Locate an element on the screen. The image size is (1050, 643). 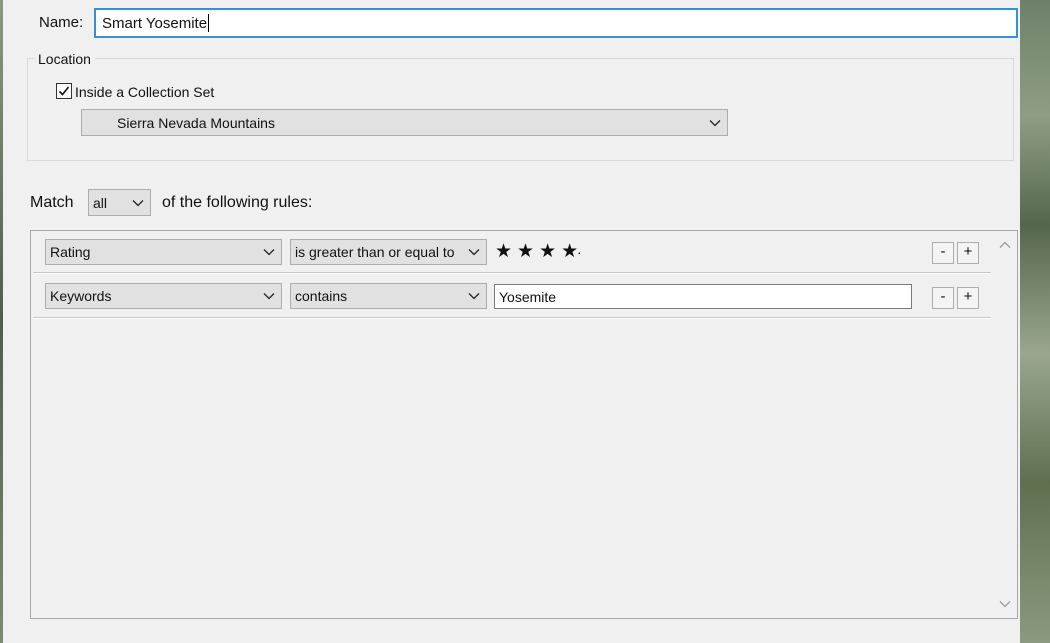
rule-field-dropdown: Rating is located at coordinates (163, 252).